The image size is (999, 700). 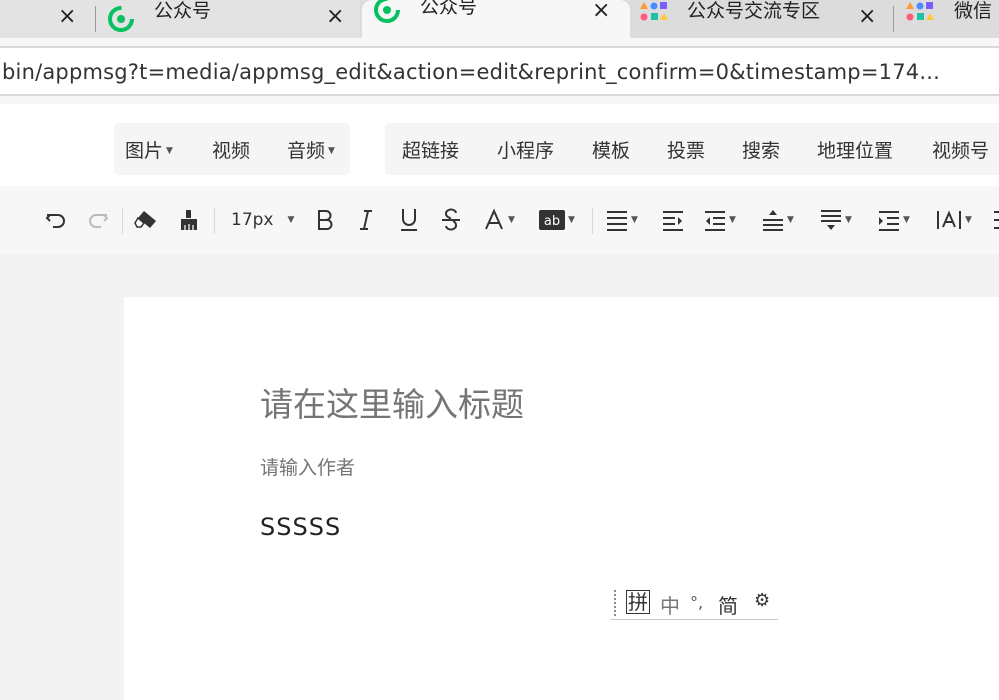 I want to click on insert-audio-button: 音频 ▼, so click(x=311, y=149).